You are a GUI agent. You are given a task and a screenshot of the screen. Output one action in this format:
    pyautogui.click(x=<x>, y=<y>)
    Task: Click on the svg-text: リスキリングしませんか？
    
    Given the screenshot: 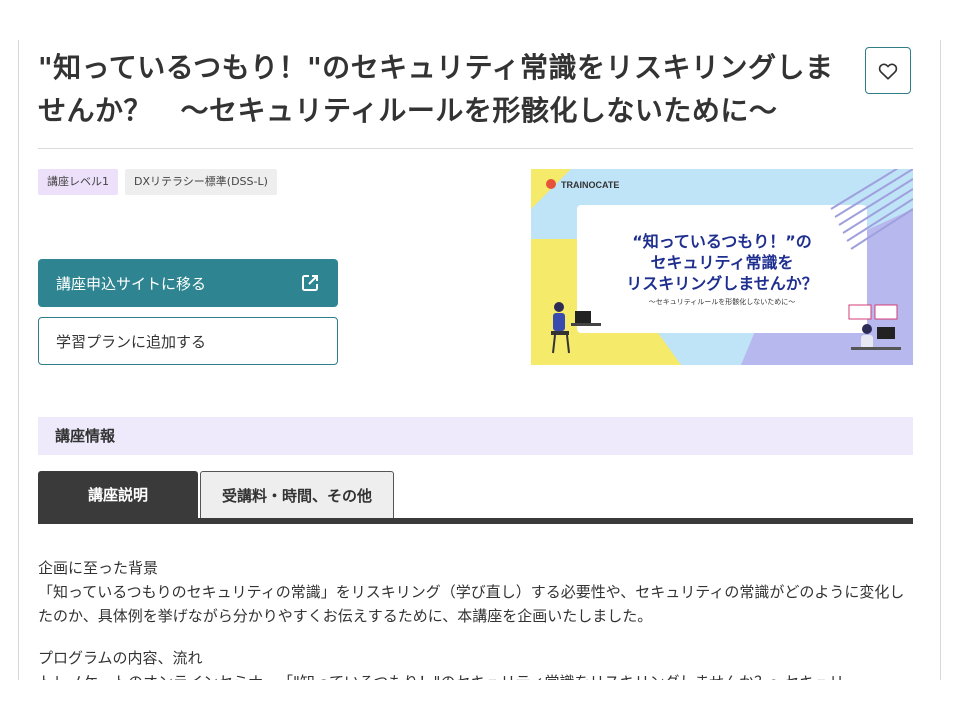 What is the action you would take?
    pyautogui.click(x=722, y=283)
    